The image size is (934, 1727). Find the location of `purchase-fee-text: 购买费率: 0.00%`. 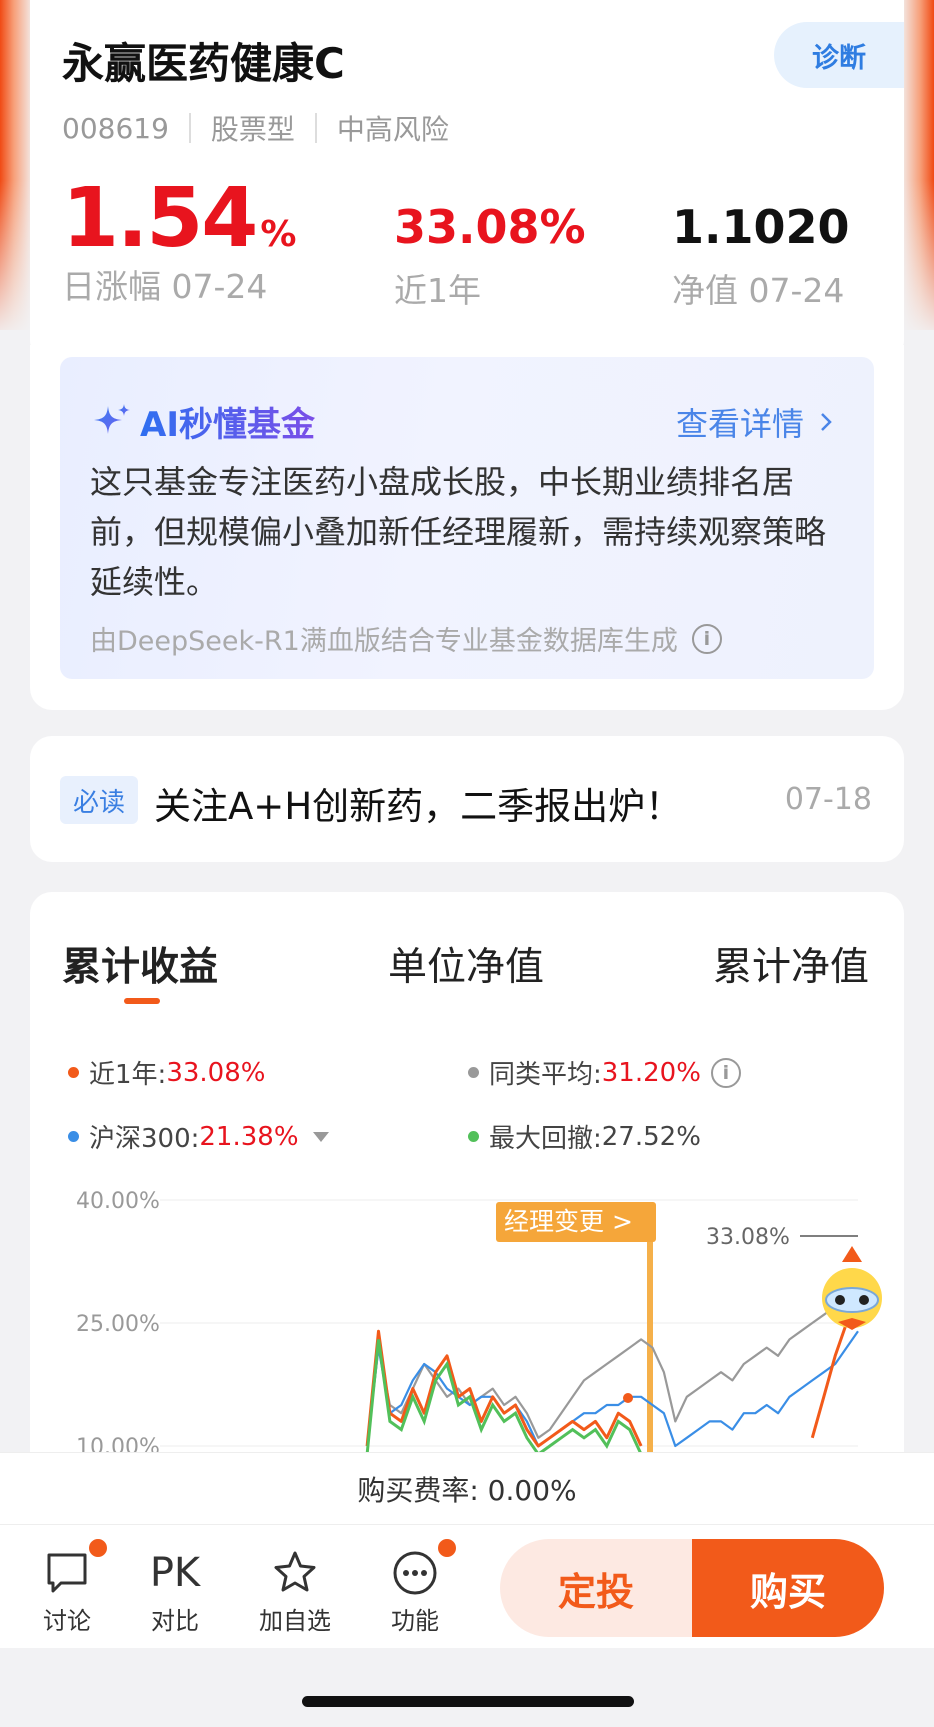

purchase-fee-text: 购买费率: 0.00% is located at coordinates (467, 1490).